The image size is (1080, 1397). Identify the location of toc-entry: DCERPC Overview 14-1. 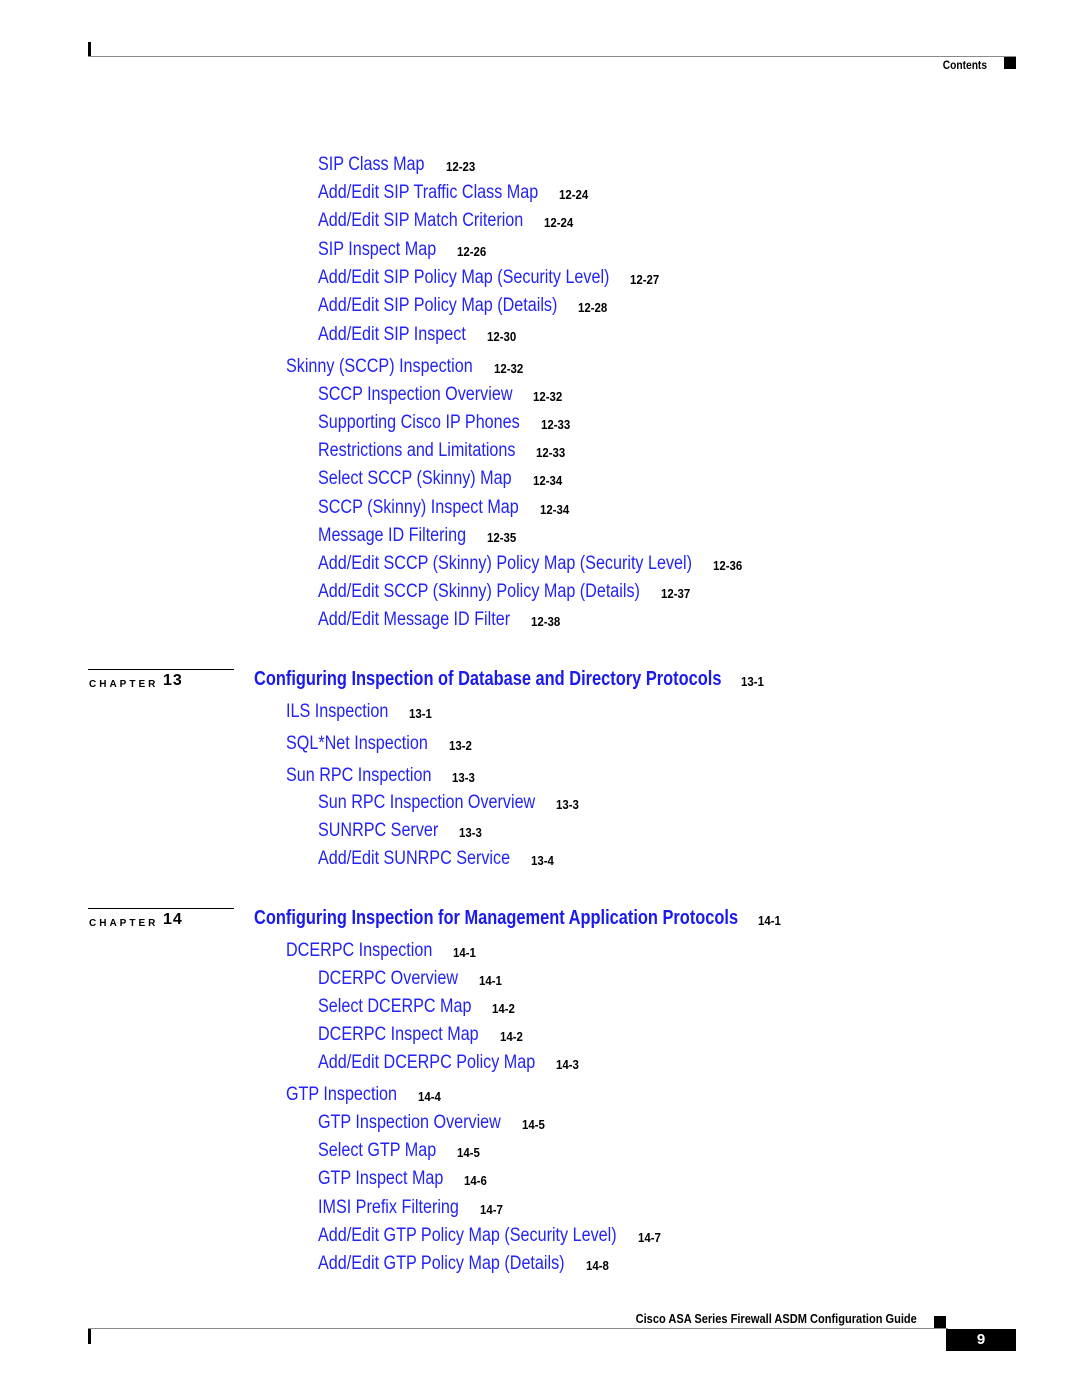
(410, 979).